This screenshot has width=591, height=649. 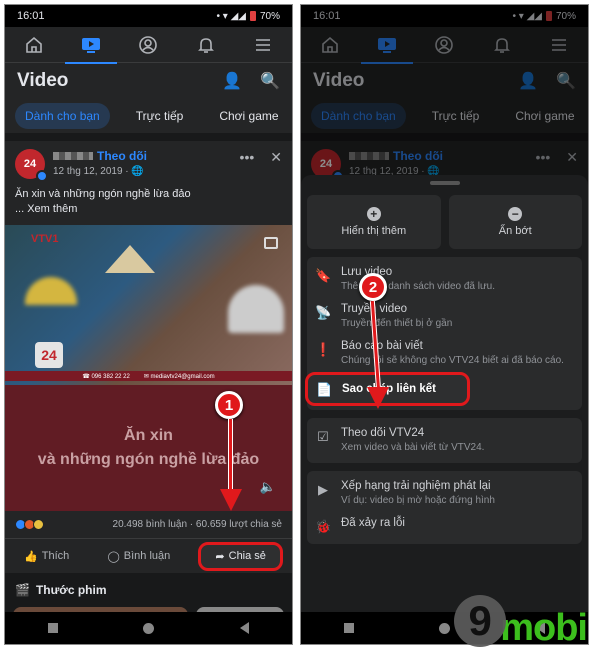 What do you see at coordinates (103, 194) in the screenshot?
I see `post-text: Ăn xin và những ngón nghề lừa đảo` at bounding box center [103, 194].